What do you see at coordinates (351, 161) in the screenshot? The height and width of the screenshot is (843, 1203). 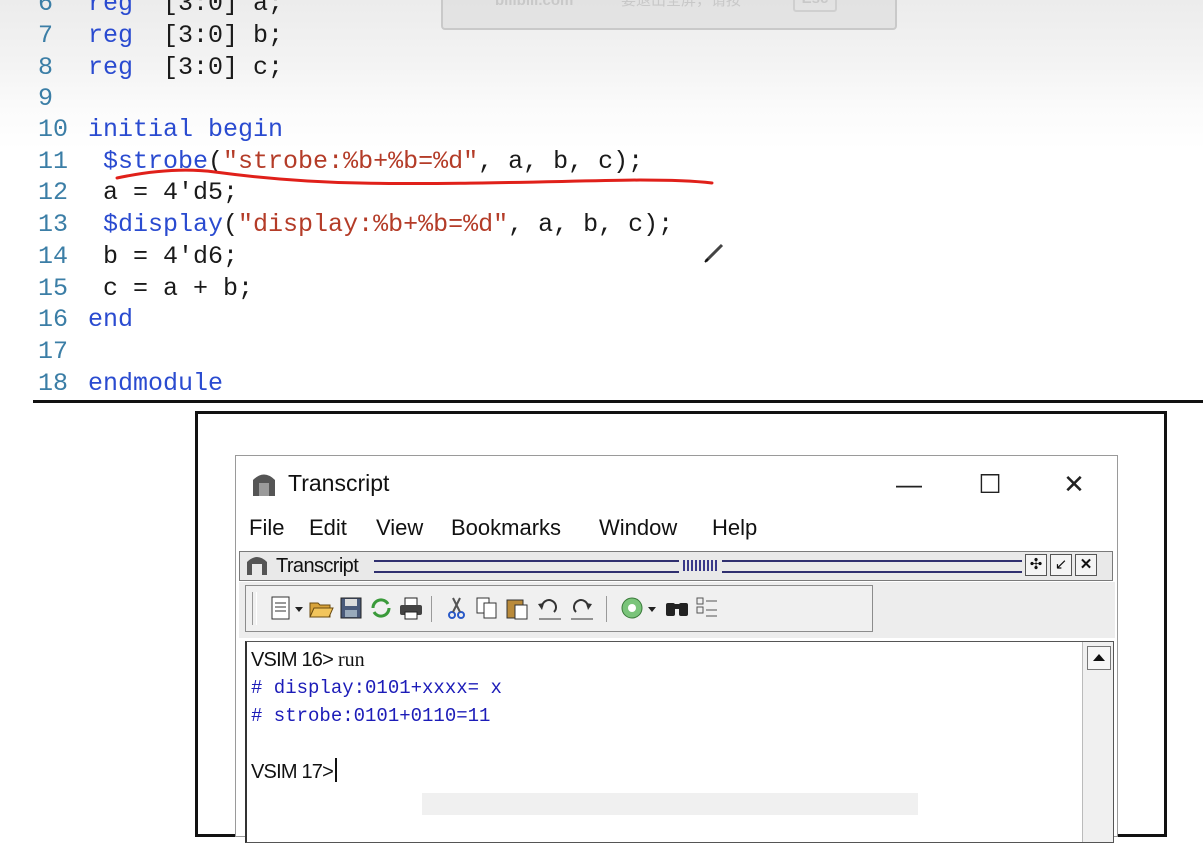 I see `string-literal: "strobe:%b+%b=%d"` at bounding box center [351, 161].